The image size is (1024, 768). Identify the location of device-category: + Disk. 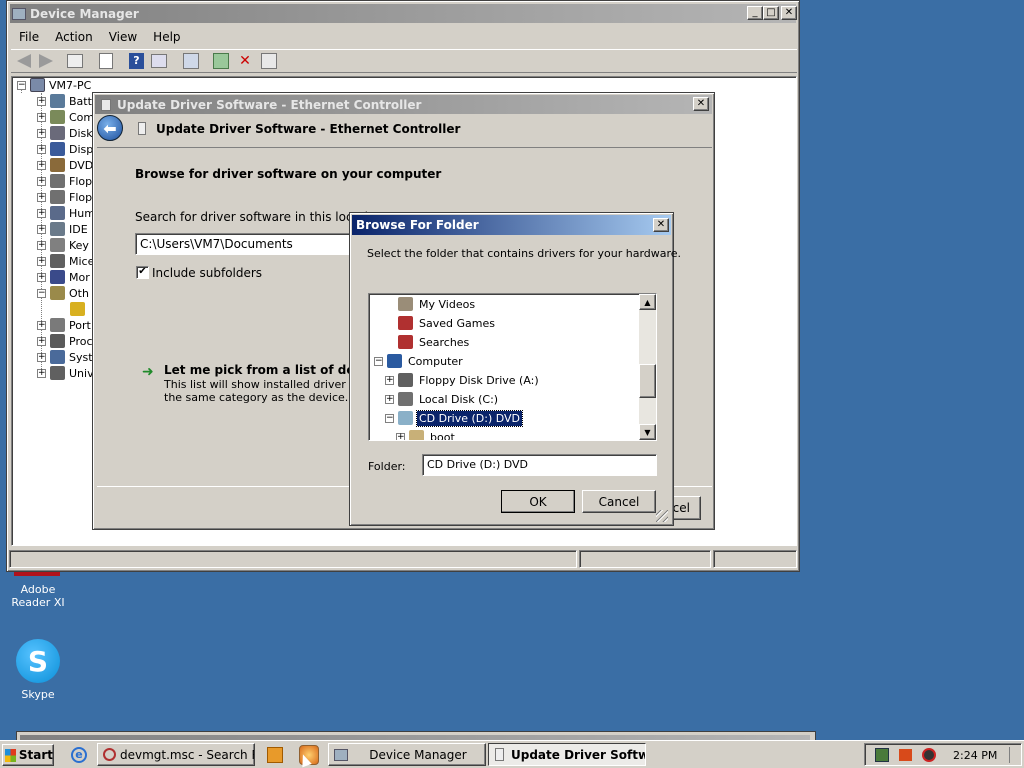
(65, 133).